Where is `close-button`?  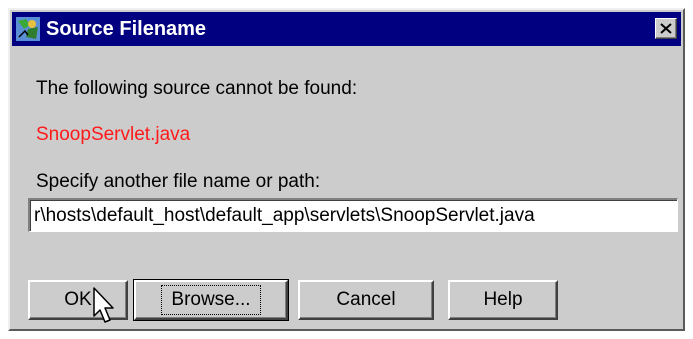 close-button is located at coordinates (666, 28).